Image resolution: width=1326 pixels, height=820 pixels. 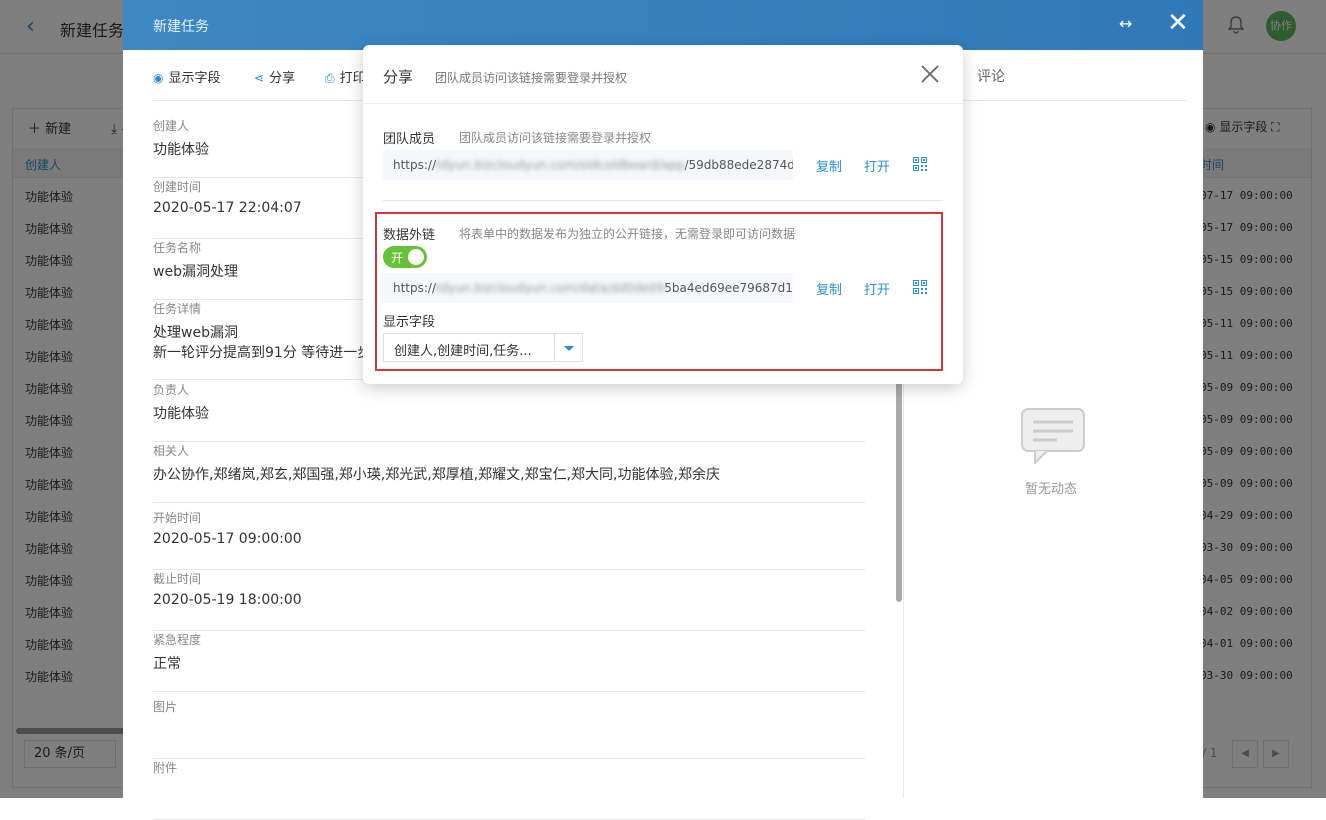 What do you see at coordinates (1178, 23) in the screenshot?
I see `close-icon: ✕` at bounding box center [1178, 23].